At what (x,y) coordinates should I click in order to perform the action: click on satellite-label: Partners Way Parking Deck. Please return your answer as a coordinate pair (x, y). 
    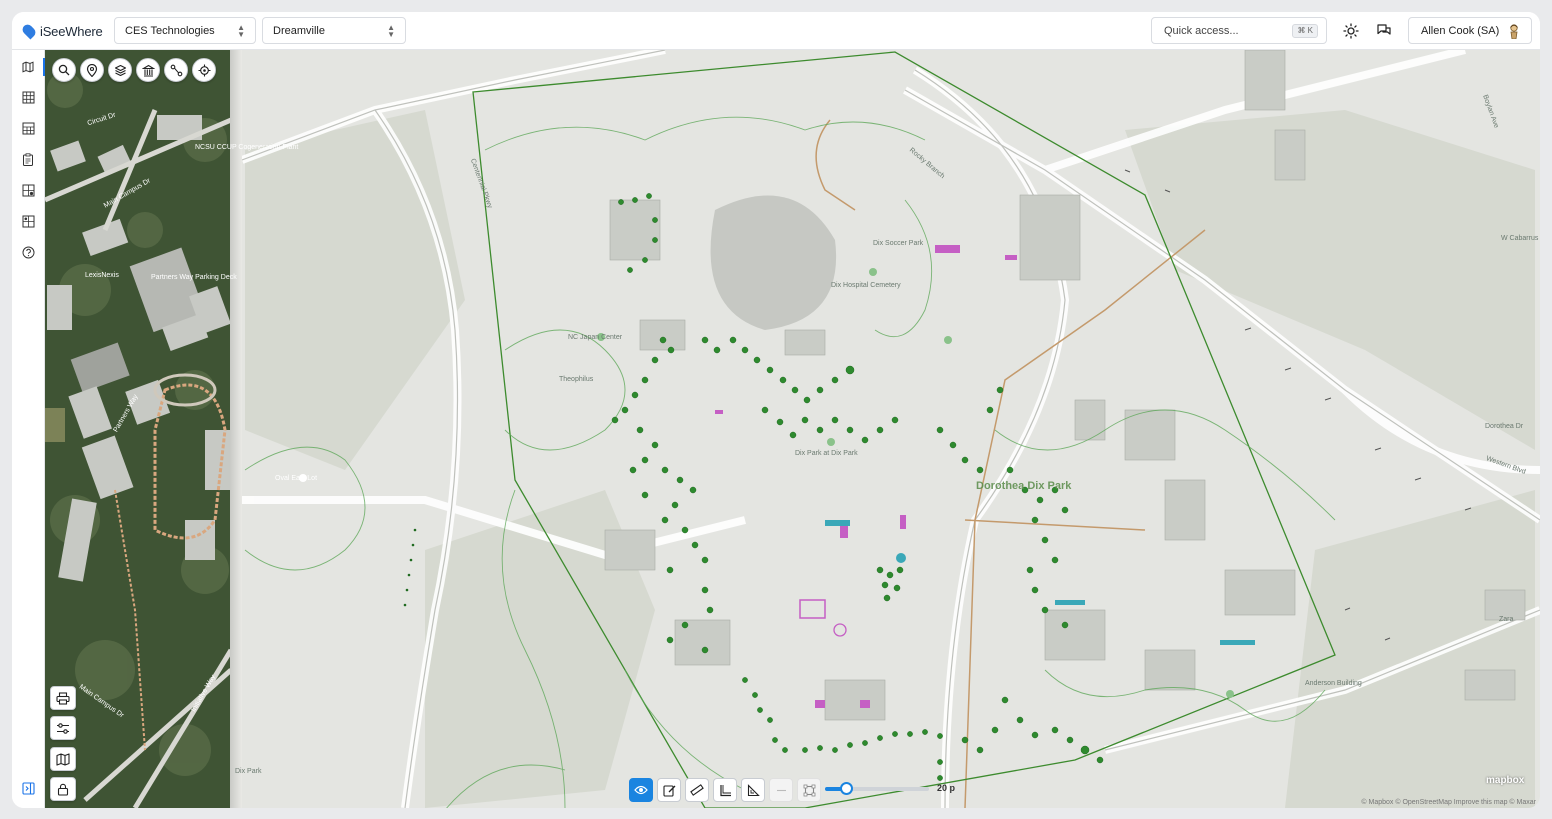
    Looking at the image, I should click on (194, 277).